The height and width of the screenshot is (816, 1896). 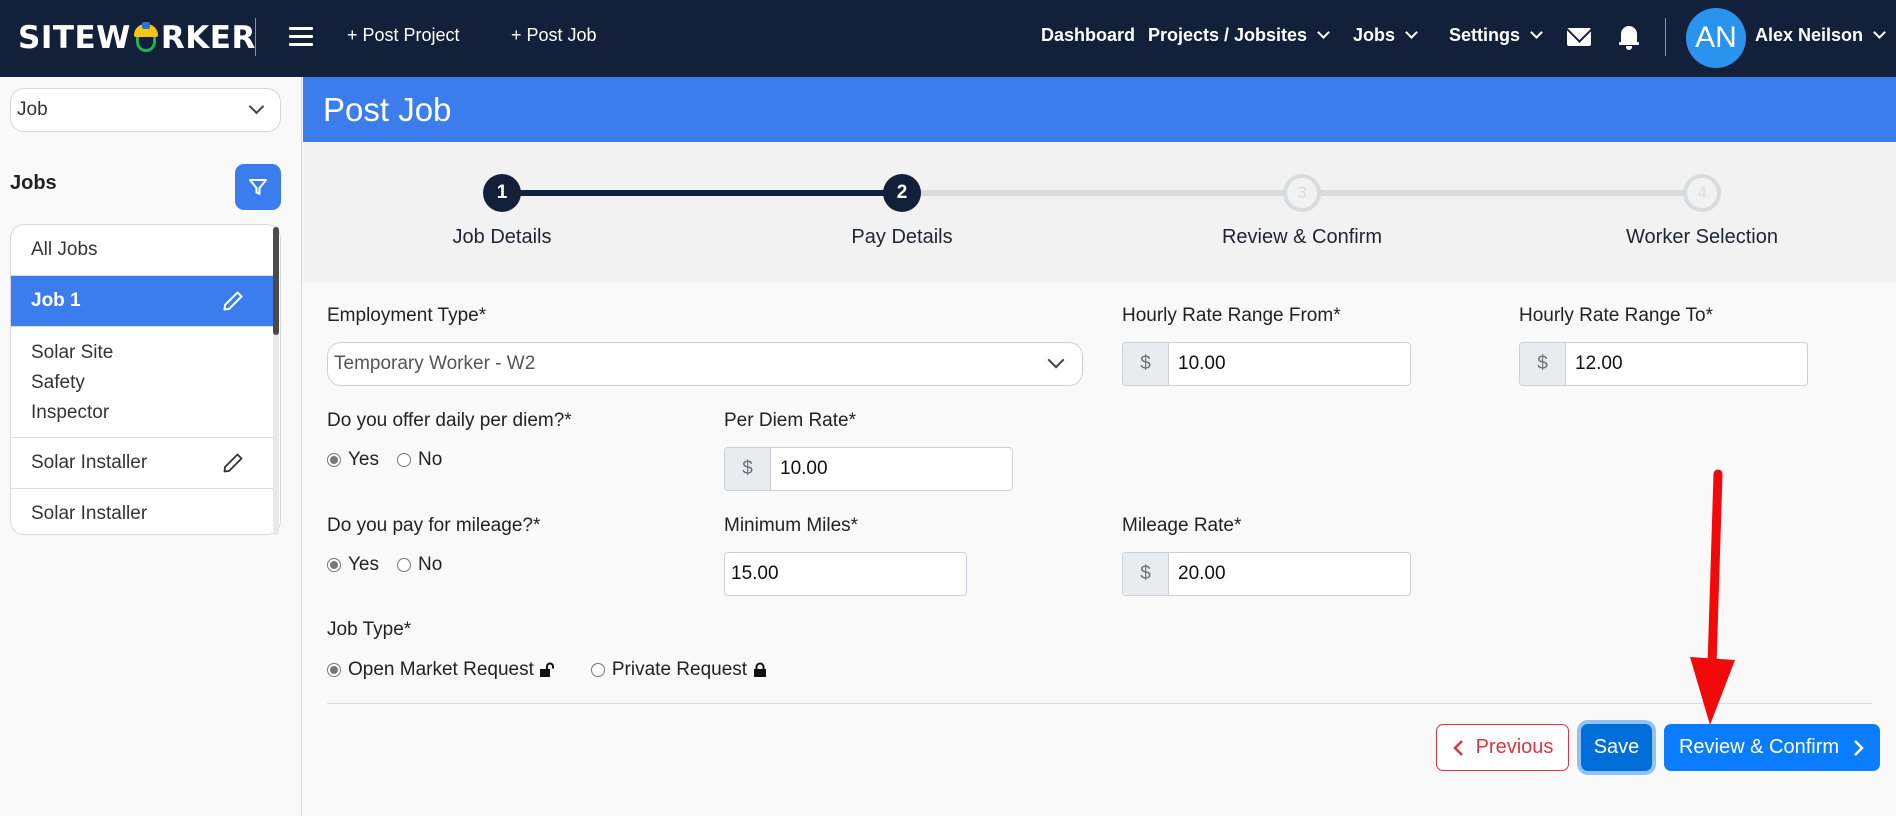 What do you see at coordinates (56, 300) in the screenshot?
I see `job-item-label: Job 1` at bounding box center [56, 300].